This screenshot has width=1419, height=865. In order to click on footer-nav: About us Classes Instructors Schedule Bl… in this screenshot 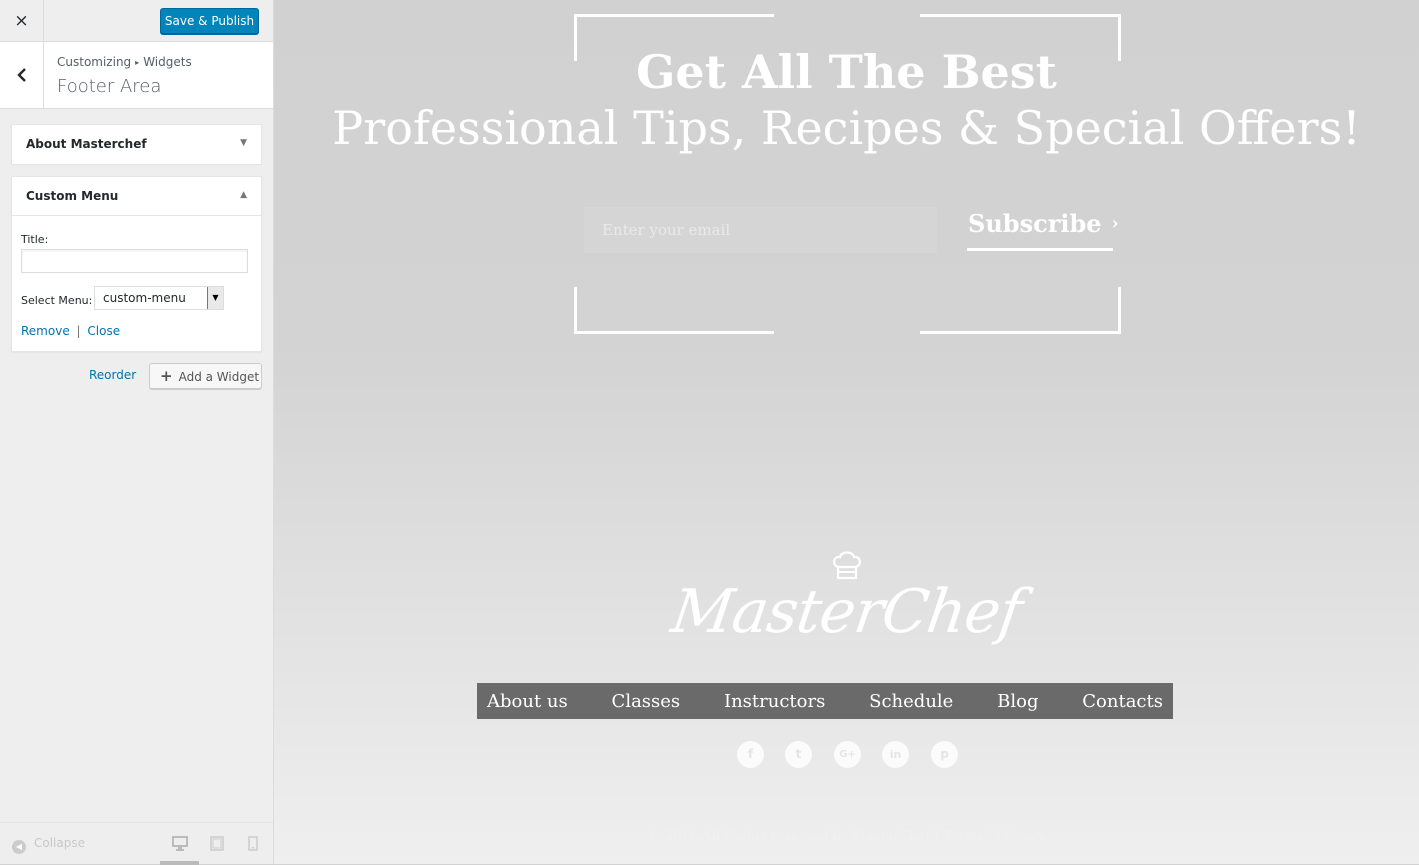, I will do `click(825, 701)`.